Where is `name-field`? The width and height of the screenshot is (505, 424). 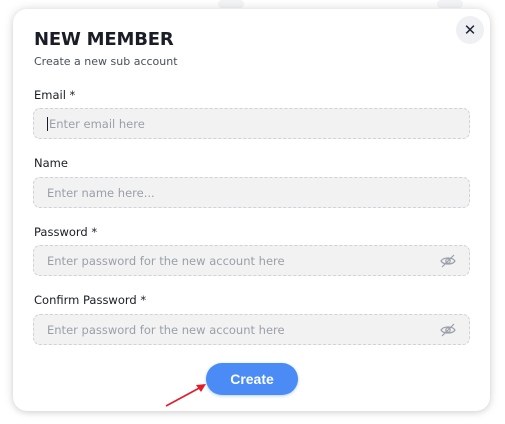
name-field is located at coordinates (237, 192).